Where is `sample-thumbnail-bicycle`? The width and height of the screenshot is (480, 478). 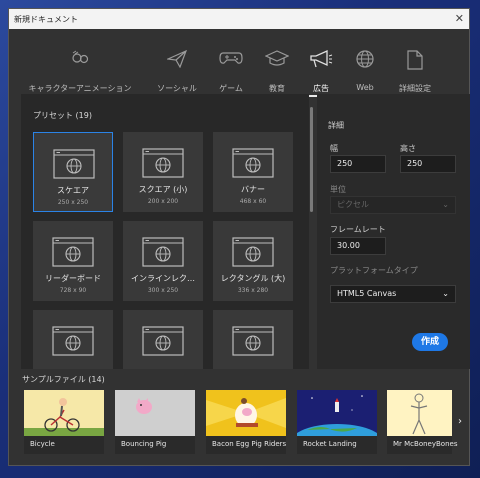
sample-thumbnail-bicycle is located at coordinates (64, 413).